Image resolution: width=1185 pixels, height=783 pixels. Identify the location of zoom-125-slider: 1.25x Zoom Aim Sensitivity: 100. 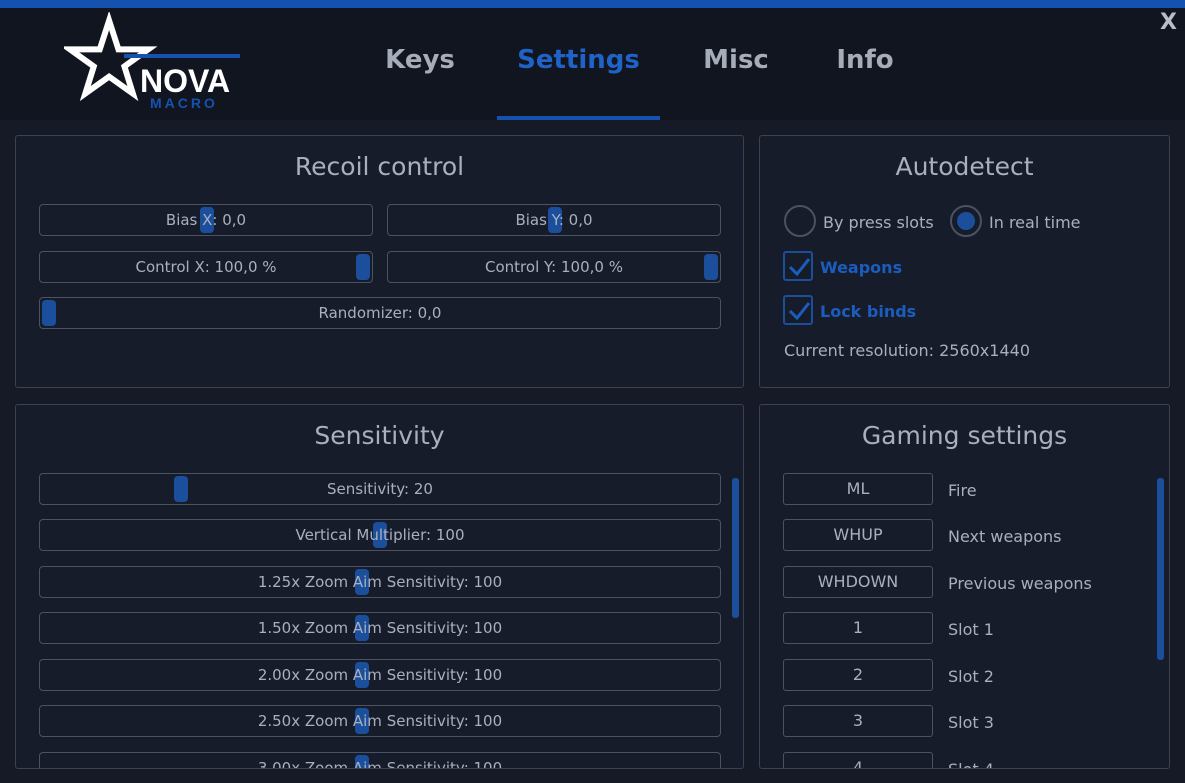
(380, 582).